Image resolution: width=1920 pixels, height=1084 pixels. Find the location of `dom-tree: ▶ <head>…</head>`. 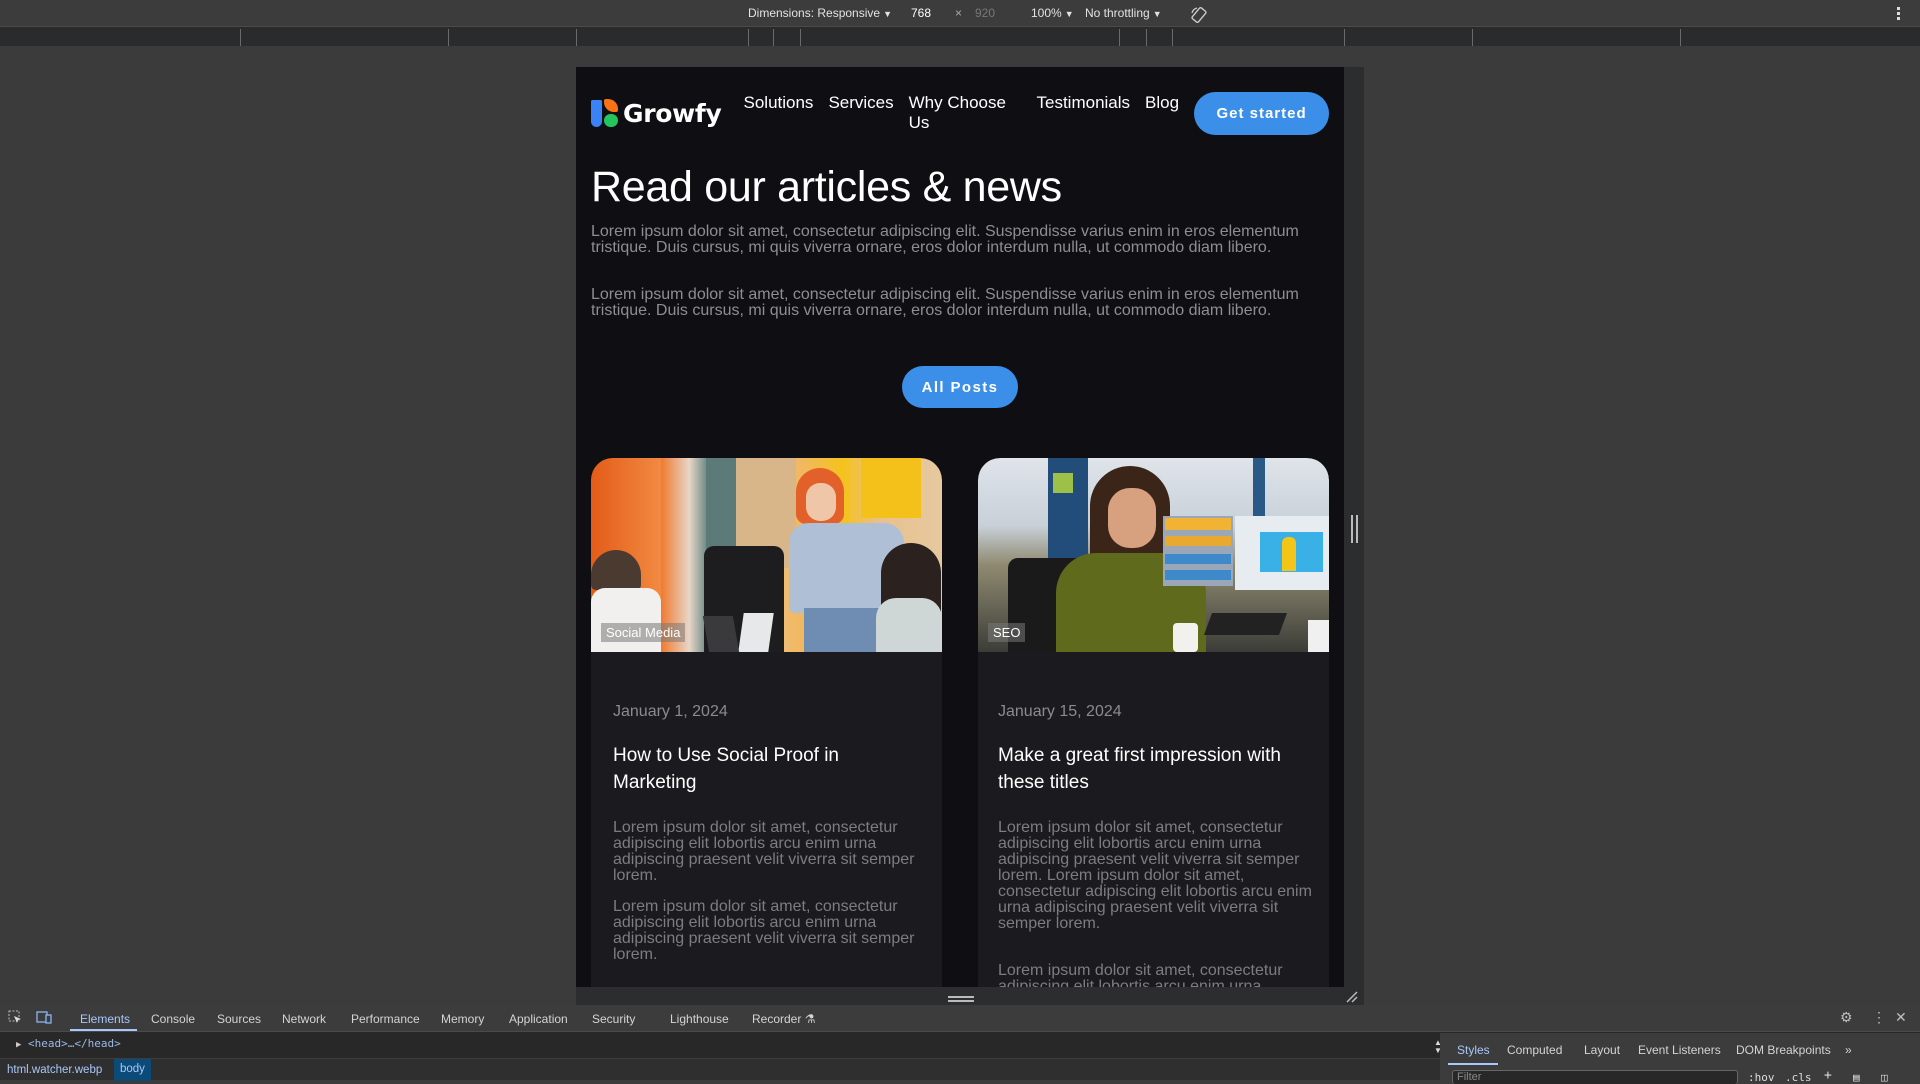

dom-tree: ▶ <head>…</head> is located at coordinates (720, 1044).